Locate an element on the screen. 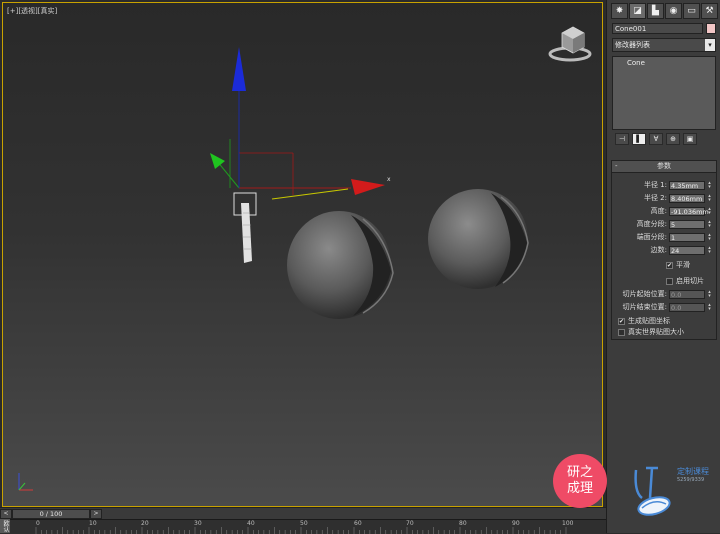 This screenshot has width=720, height=534. modifier-list-dropdown: 修改器列表 ▾ is located at coordinates (664, 45).